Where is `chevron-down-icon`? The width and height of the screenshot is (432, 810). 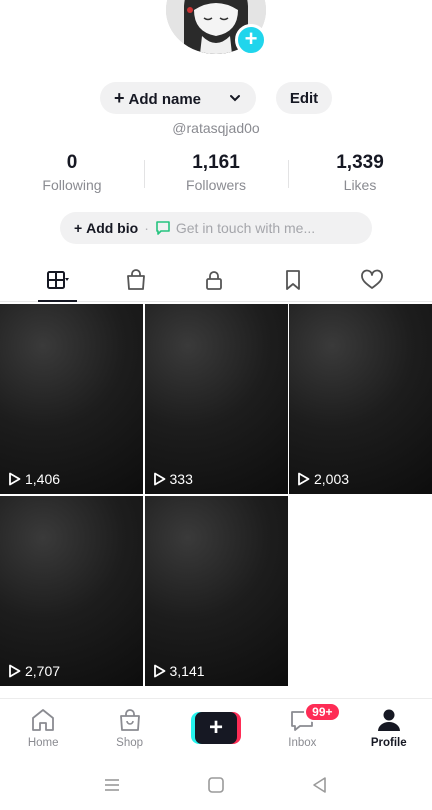 chevron-down-icon is located at coordinates (235, 98).